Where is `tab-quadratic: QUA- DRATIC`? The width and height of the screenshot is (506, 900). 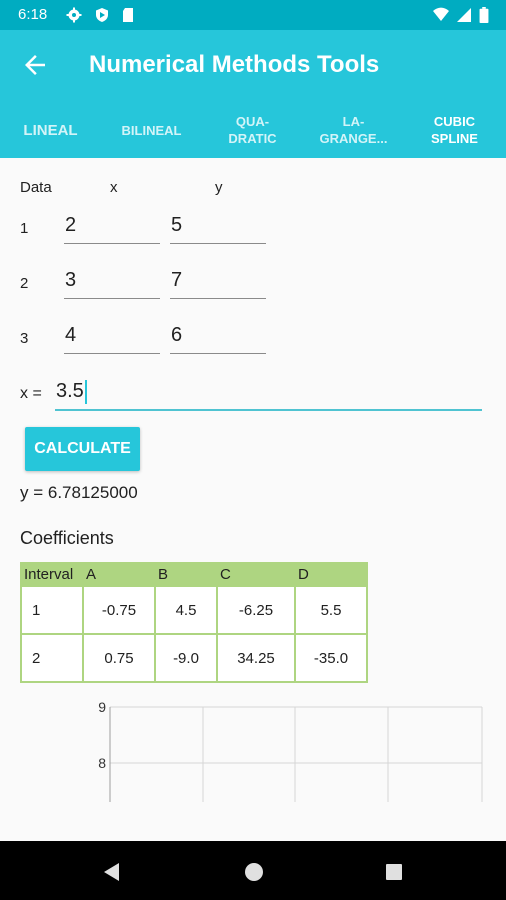
tab-quadratic: QUA- DRATIC is located at coordinates (252, 130).